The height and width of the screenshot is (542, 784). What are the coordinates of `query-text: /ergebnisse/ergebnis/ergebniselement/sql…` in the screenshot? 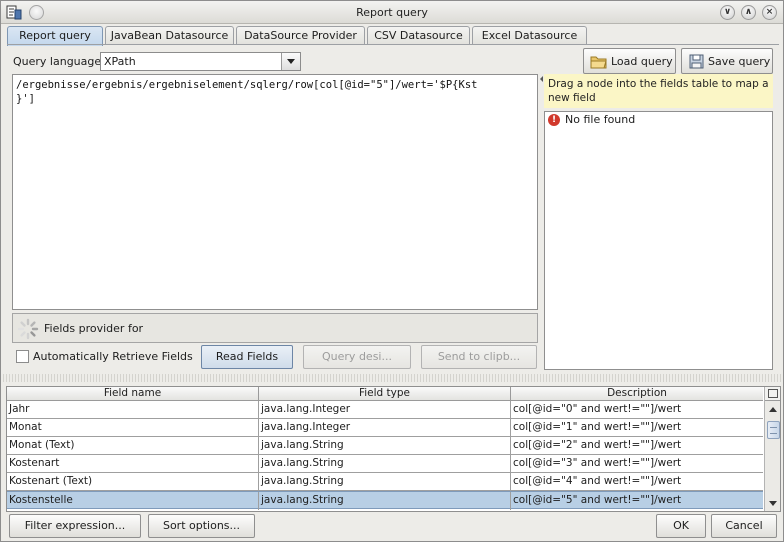 It's located at (246, 92).